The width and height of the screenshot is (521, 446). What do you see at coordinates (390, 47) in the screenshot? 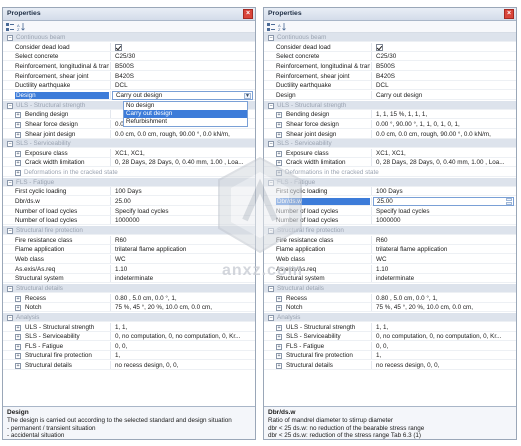
I see `property-row: Consider dead load` at bounding box center [390, 47].